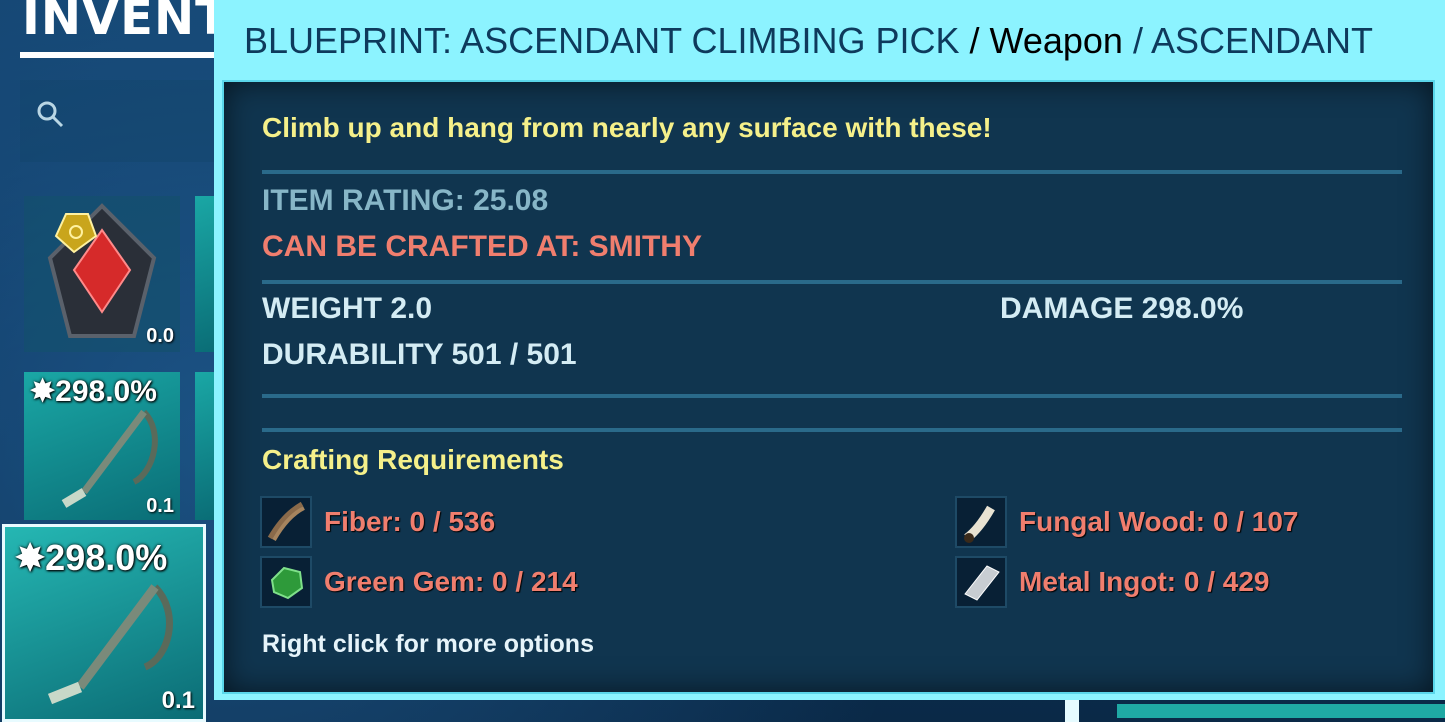 The height and width of the screenshot is (722, 1445). I want to click on crafting-requirements-title: Crafting Requirements, so click(413, 459).